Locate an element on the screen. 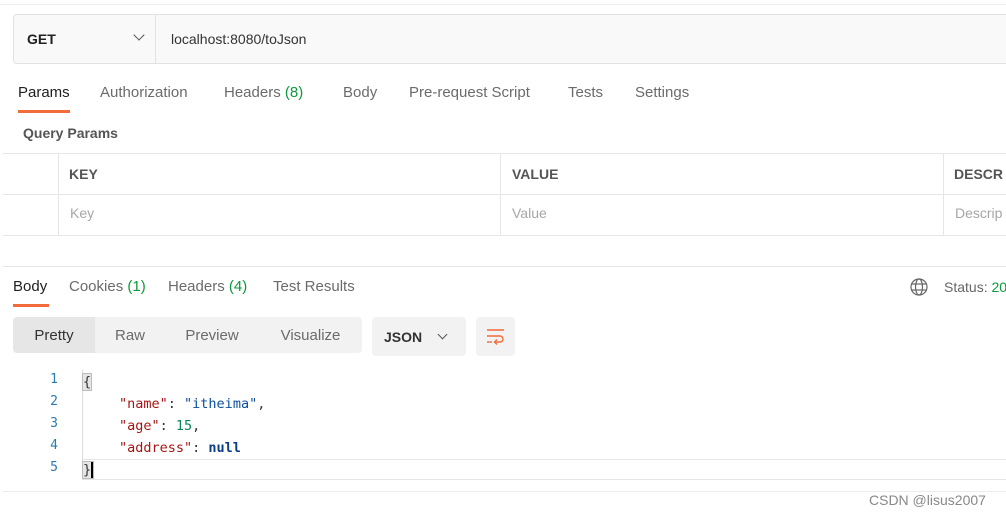 The image size is (1006, 515). view-visualize: Visualize is located at coordinates (310, 335).